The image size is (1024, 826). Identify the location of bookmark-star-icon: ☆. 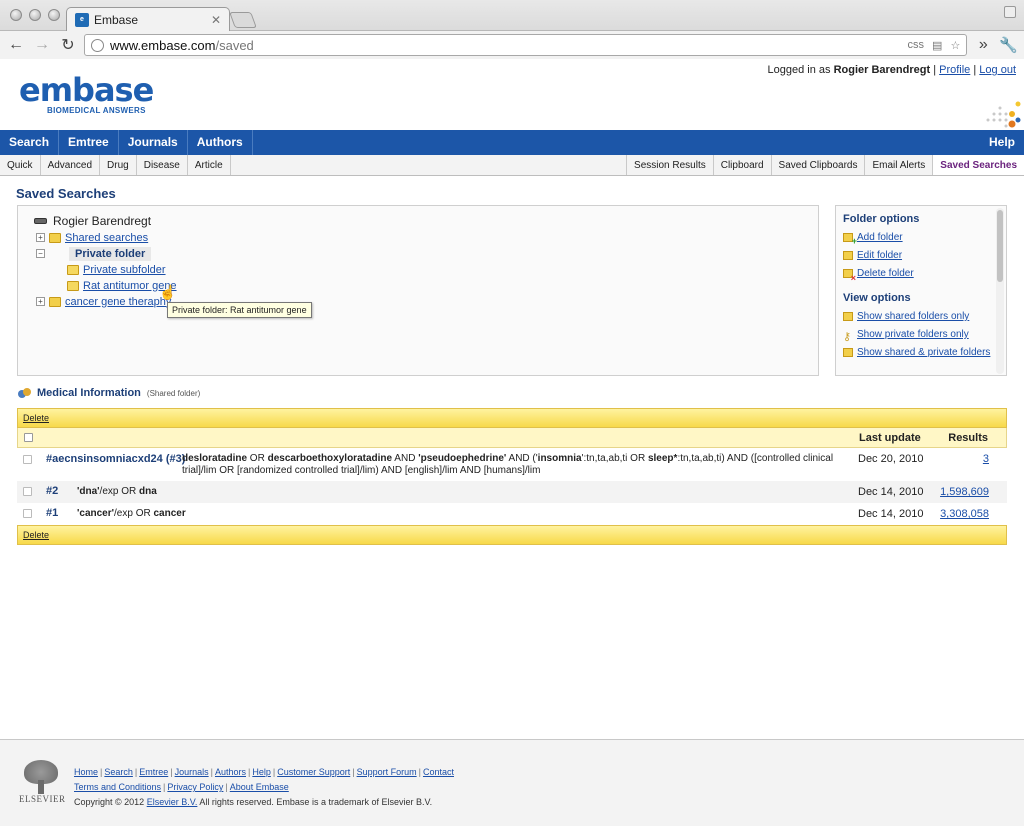
(955, 45).